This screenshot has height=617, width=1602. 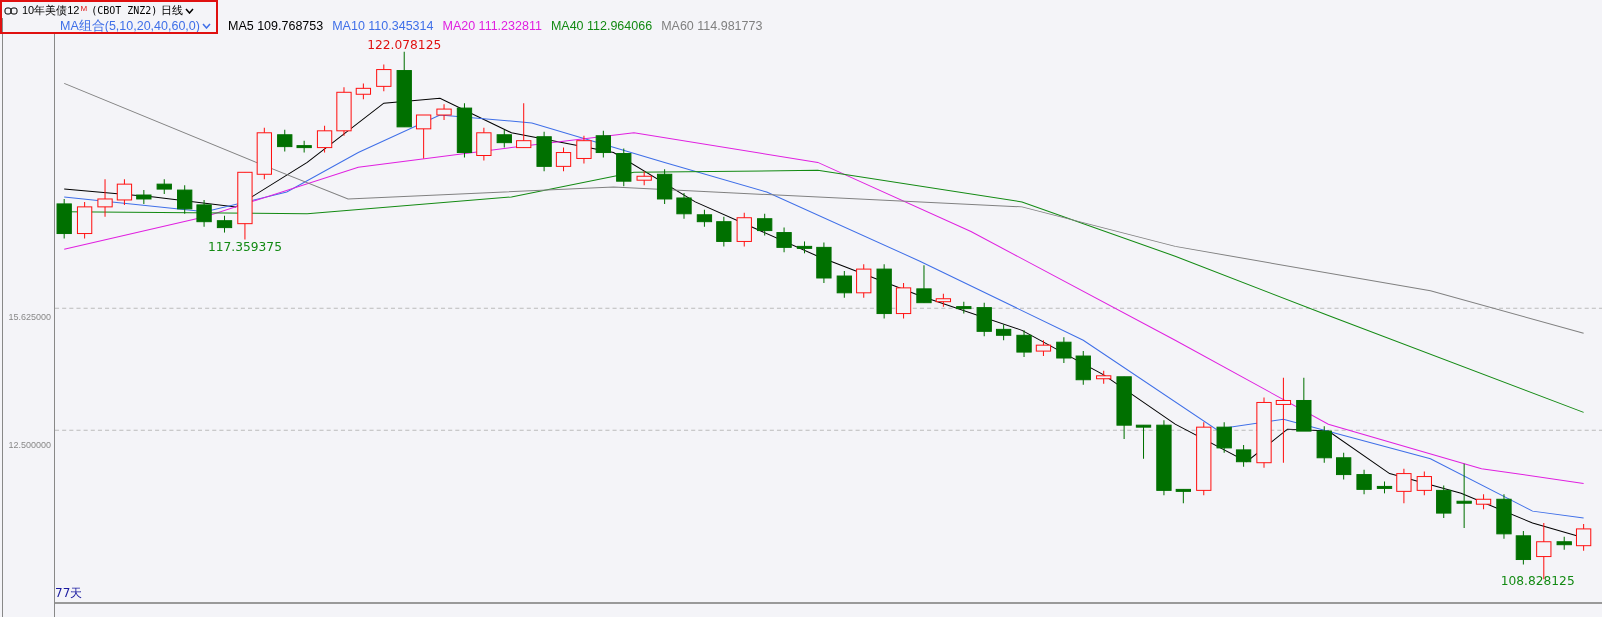 I want to click on instrument-name: 10年美债12$^{M}$, so click(x=55, y=10).